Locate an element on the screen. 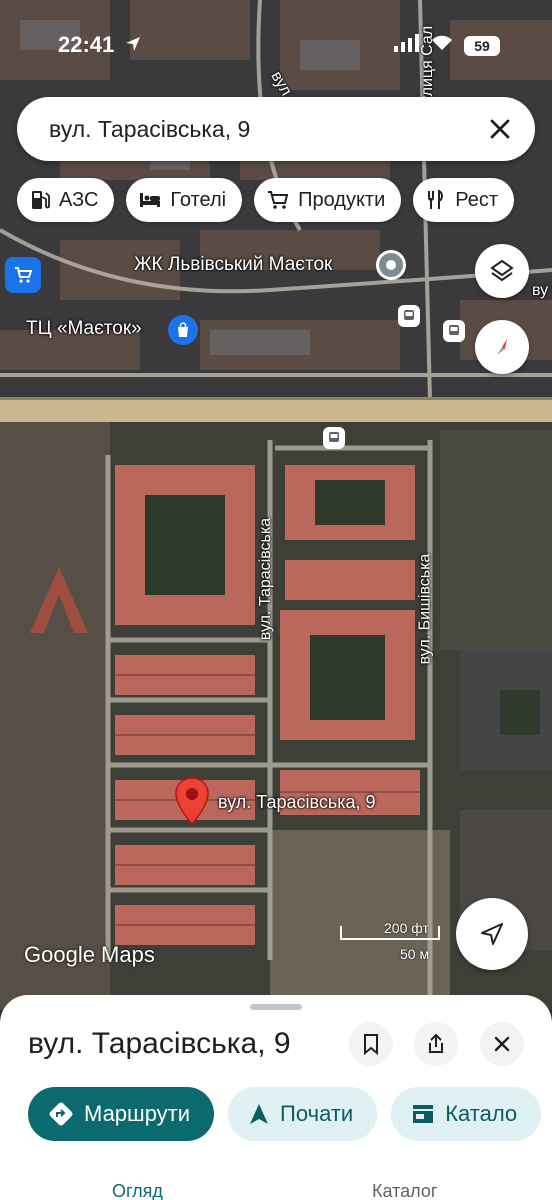 Image resolution: width=552 pixels, height=1200 pixels. navigation-arrow-icon is located at coordinates (492, 934).